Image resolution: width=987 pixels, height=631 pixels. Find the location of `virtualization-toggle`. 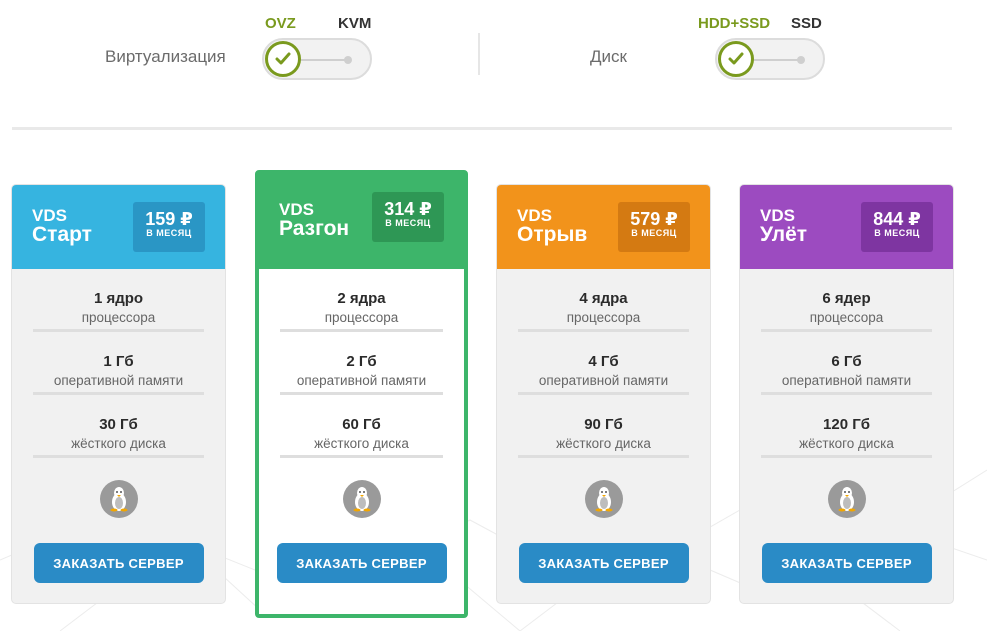

virtualization-toggle is located at coordinates (317, 59).